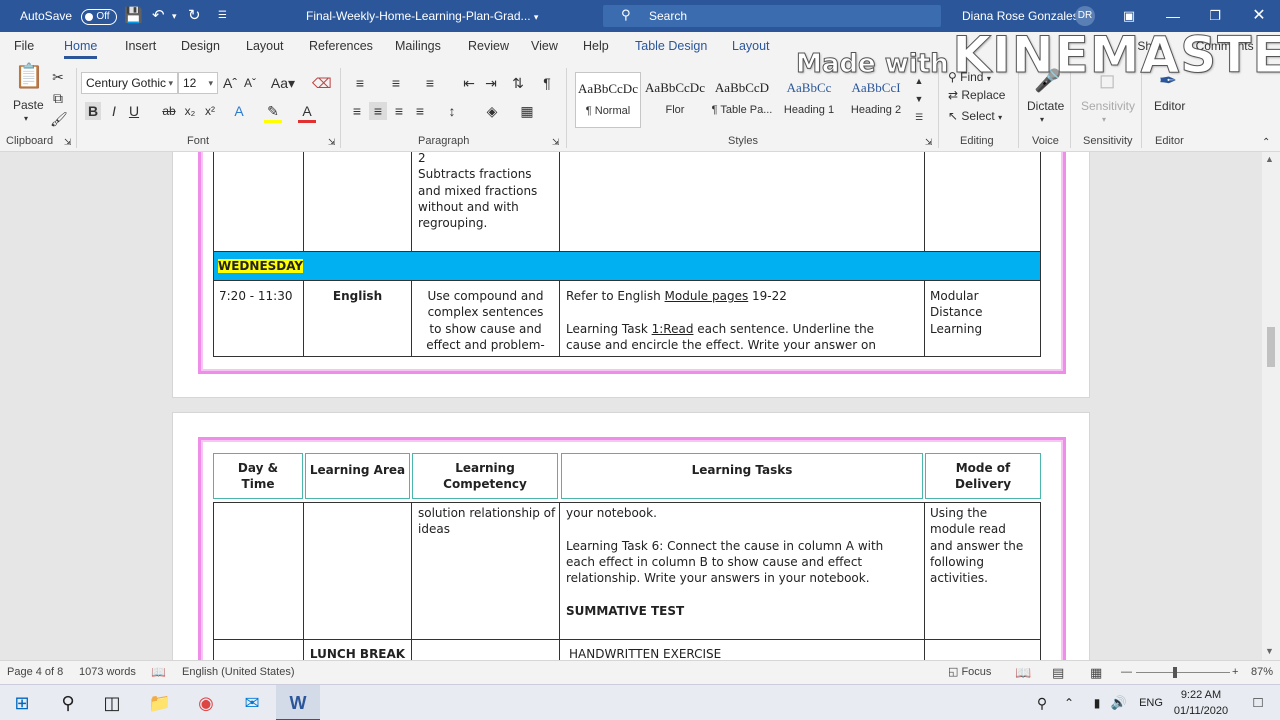 The height and width of the screenshot is (720, 1280). Describe the element at coordinates (975, 116) in the screenshot. I see `select-button: ↖ Select ▾` at that location.